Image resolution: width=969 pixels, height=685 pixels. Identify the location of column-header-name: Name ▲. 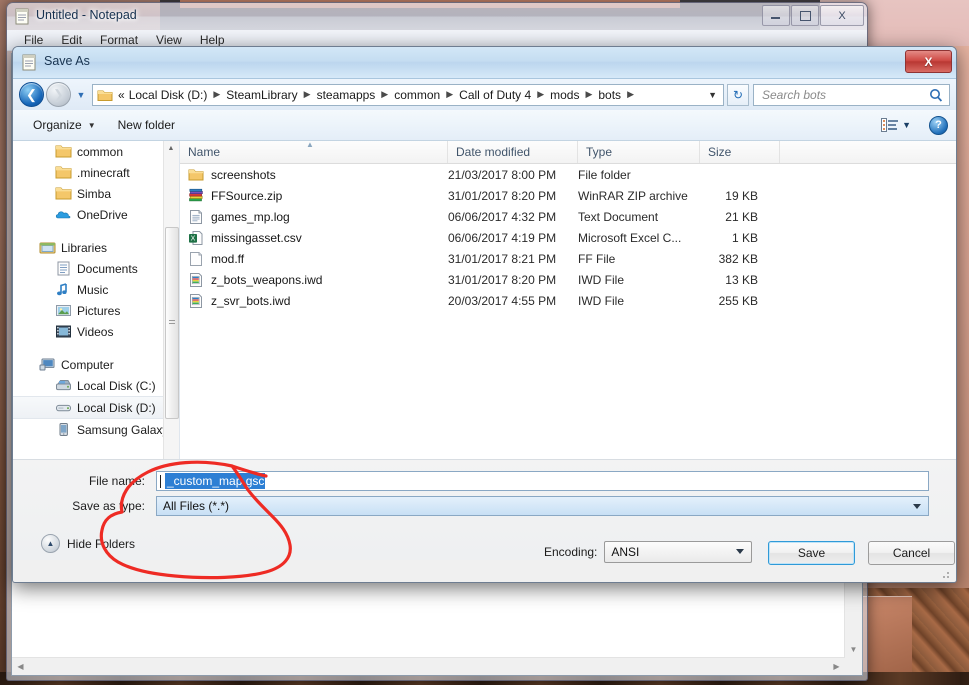
(314, 151).